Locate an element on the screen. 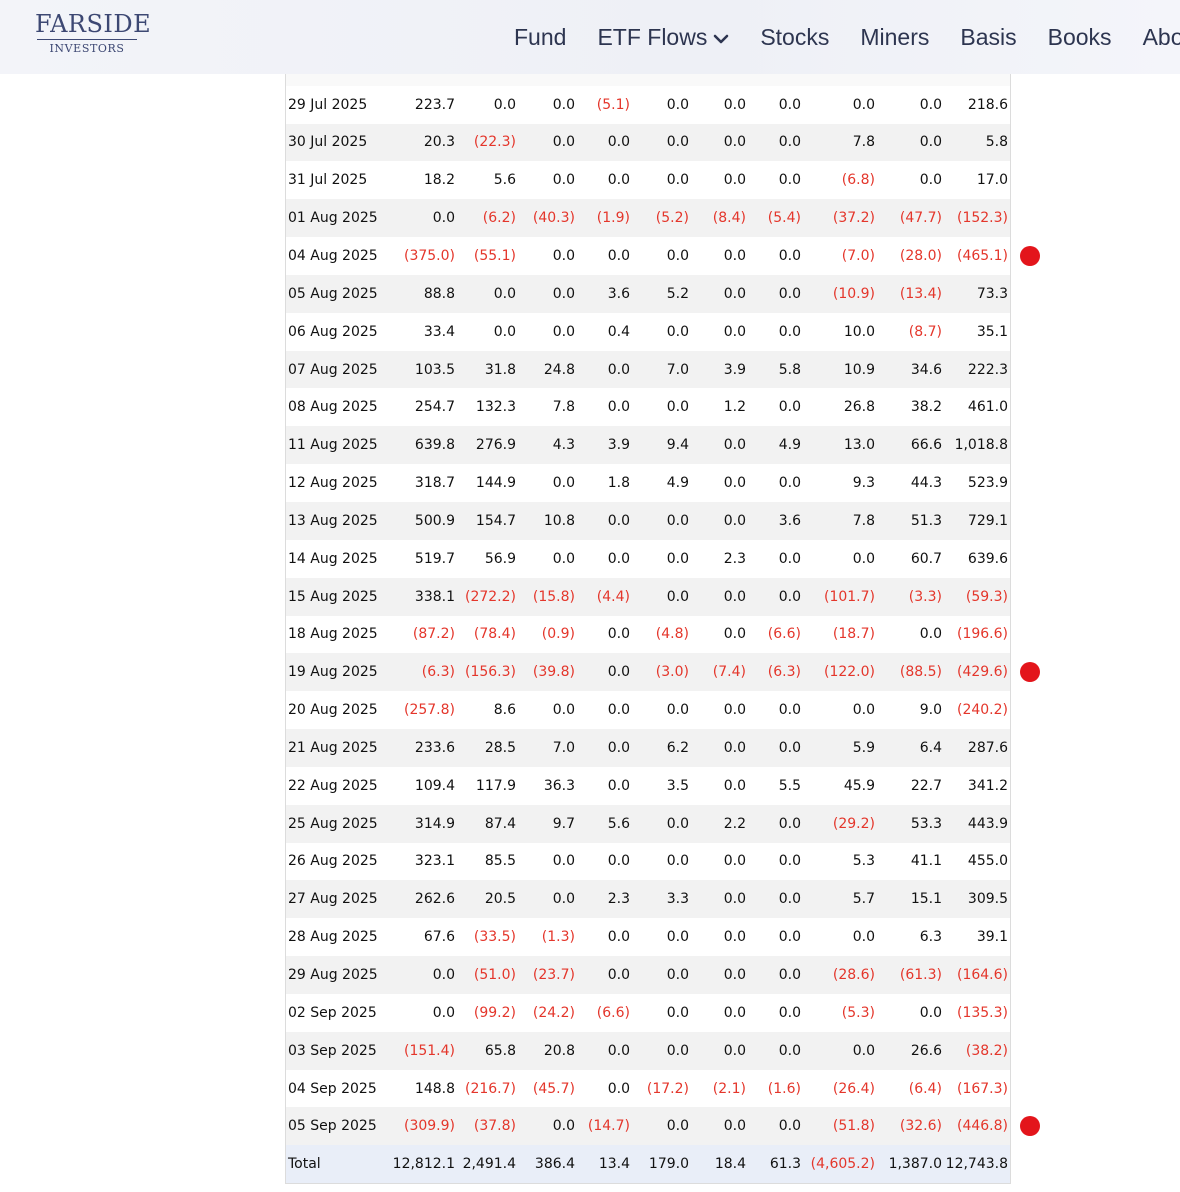 Image resolution: width=1180 pixels, height=1192 pixels. flow-cell: (164.6) is located at coordinates (976, 975).